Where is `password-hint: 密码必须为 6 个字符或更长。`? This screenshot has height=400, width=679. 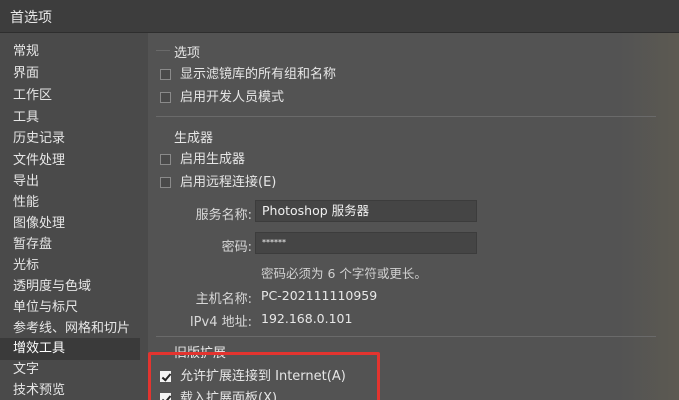
password-hint: 密码必须为 6 个字符或更长。 is located at coordinates (344, 273).